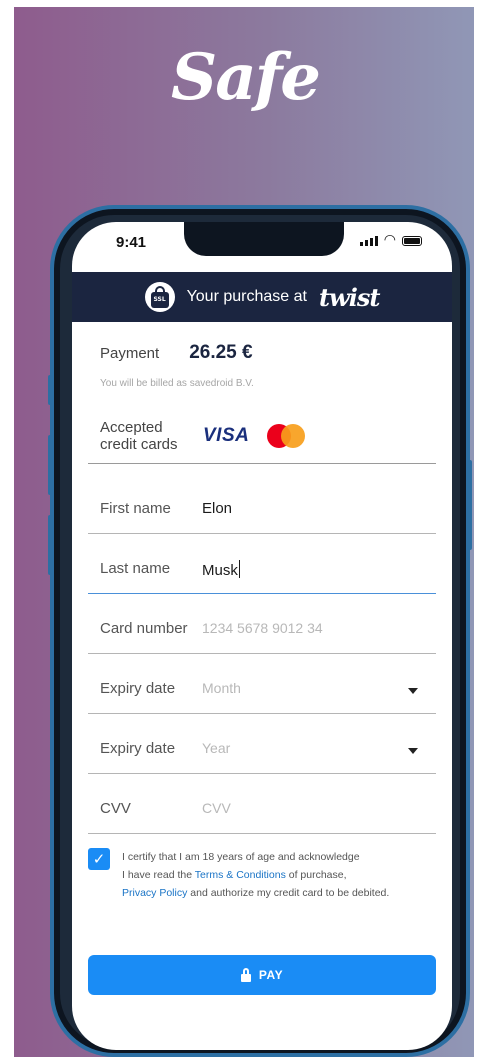  I want to click on payment-label: Payment, so click(130, 353).